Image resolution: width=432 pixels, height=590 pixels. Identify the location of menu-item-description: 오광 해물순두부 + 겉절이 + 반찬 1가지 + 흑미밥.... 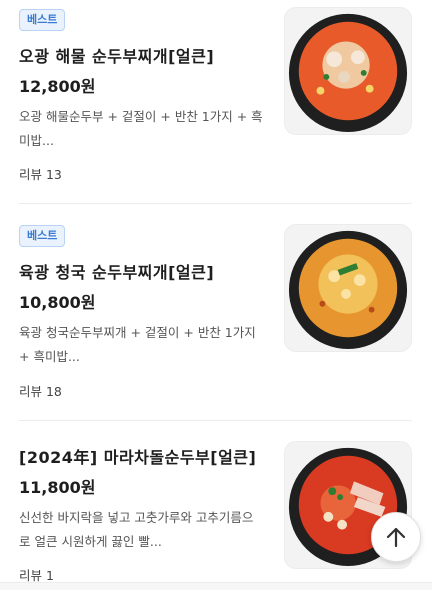
(141, 128).